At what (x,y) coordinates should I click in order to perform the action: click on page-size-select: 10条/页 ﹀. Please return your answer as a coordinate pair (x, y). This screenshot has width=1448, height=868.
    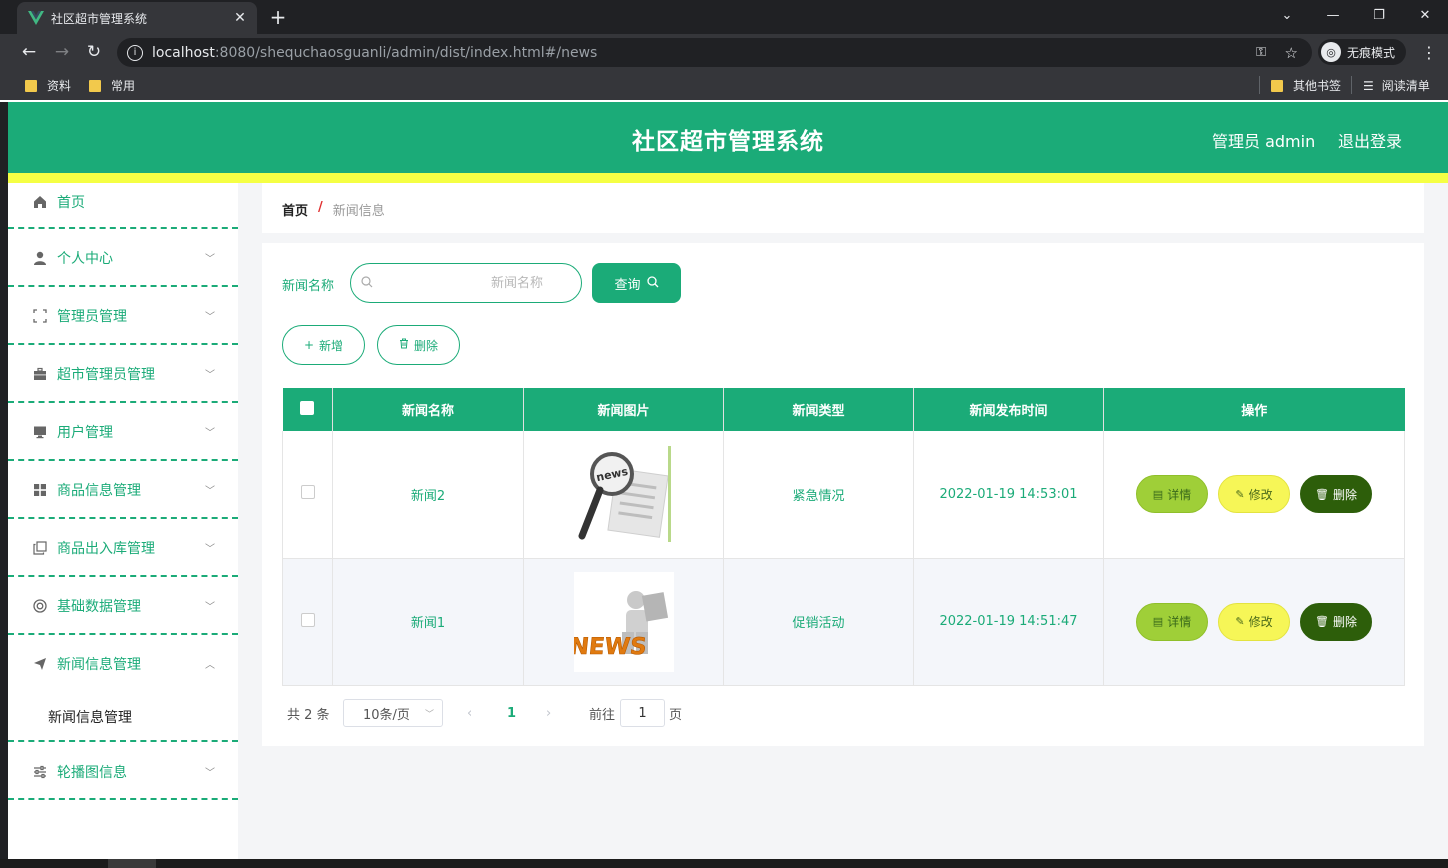
    Looking at the image, I should click on (393, 713).